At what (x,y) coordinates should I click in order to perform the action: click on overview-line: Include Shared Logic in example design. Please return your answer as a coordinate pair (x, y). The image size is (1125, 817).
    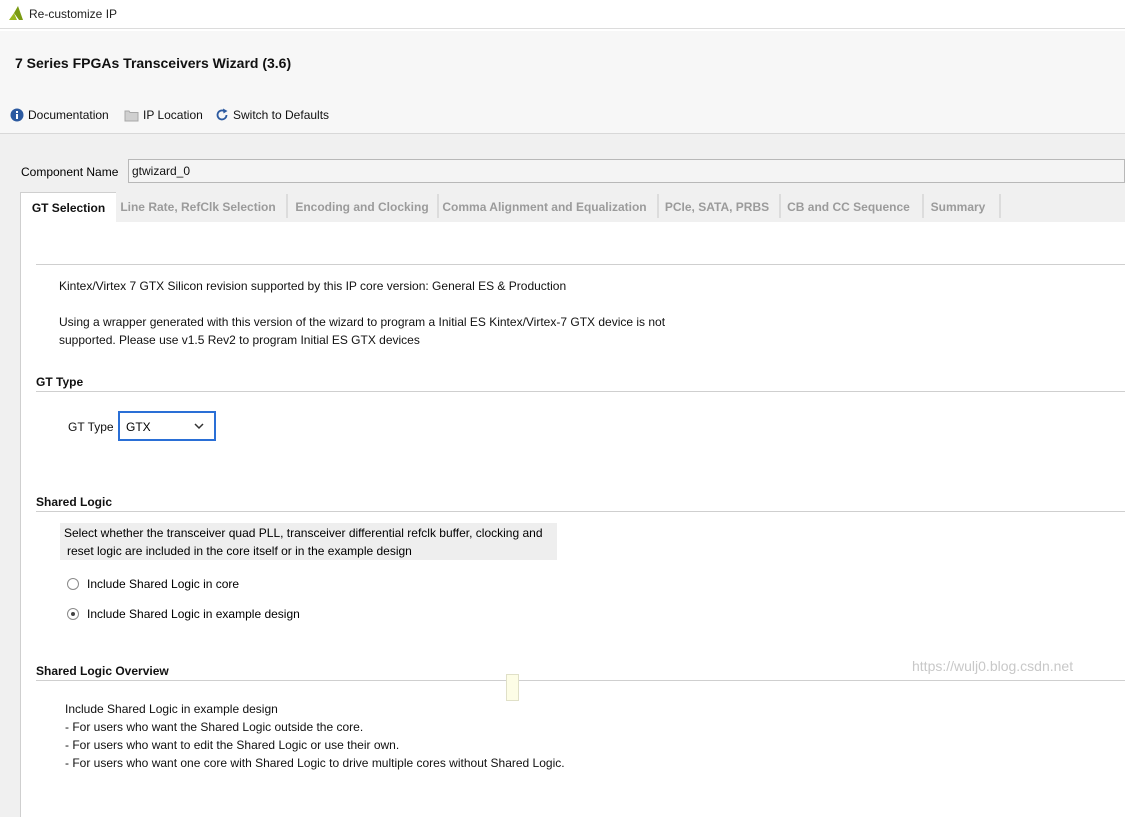
    Looking at the image, I should click on (171, 709).